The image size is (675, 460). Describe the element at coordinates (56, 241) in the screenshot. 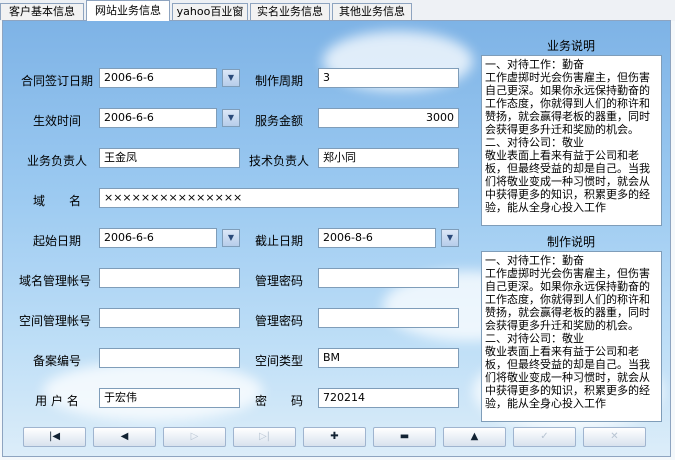

I see `start-date-label: 起始日期` at that location.